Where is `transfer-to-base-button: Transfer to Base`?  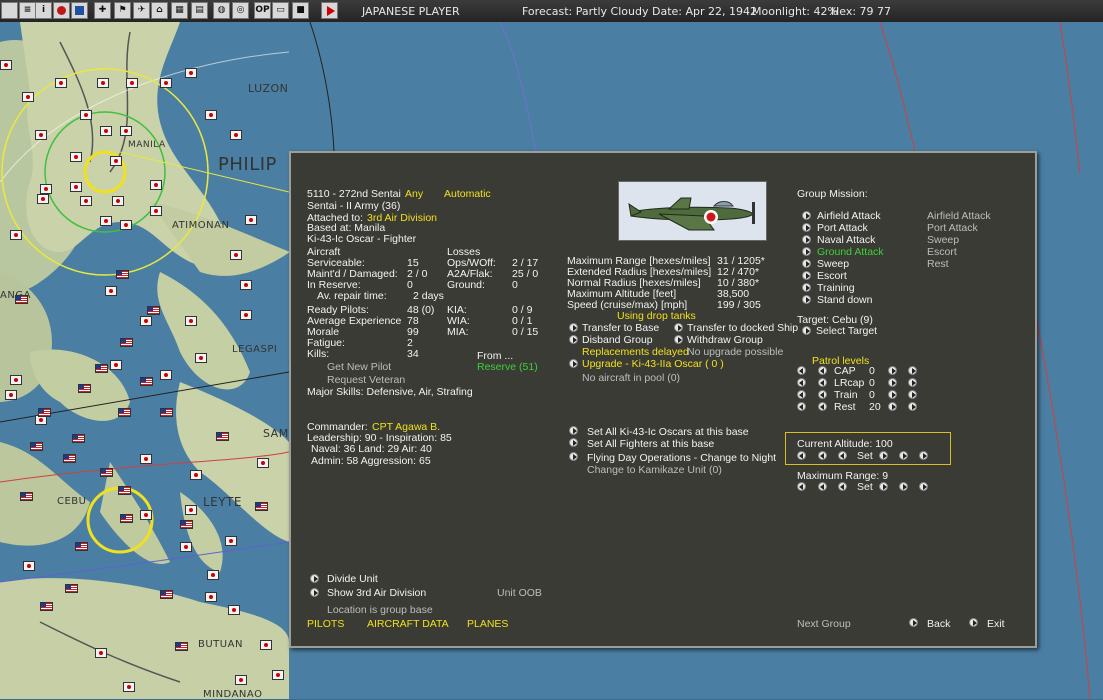 transfer-to-base-button: Transfer to Base is located at coordinates (620, 328).